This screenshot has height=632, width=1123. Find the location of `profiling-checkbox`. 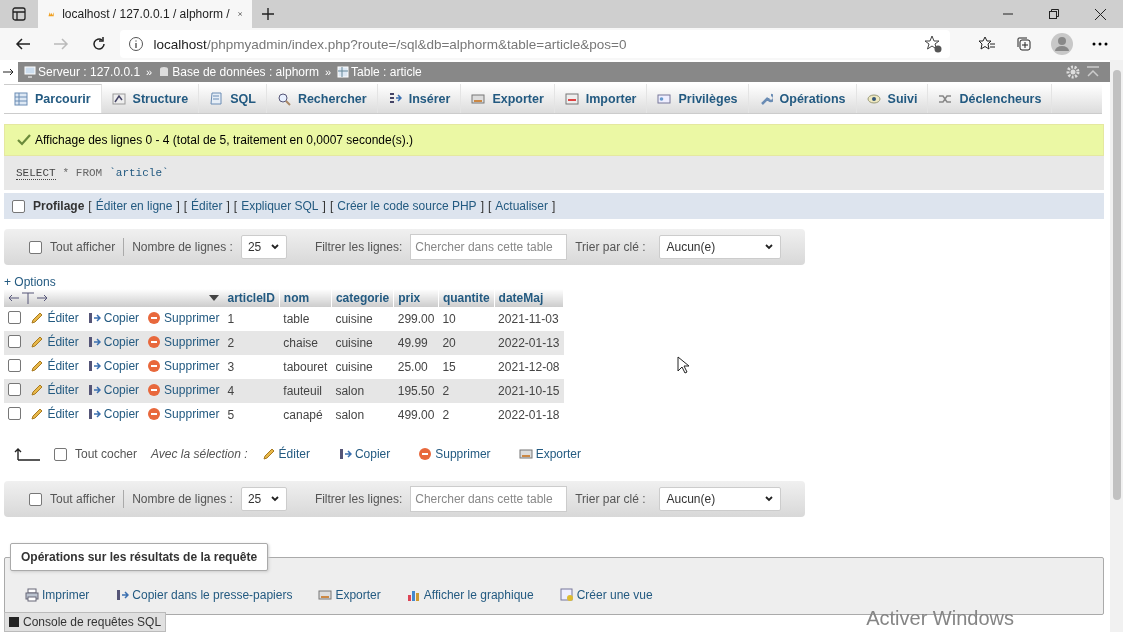

profiling-checkbox is located at coordinates (18, 206).